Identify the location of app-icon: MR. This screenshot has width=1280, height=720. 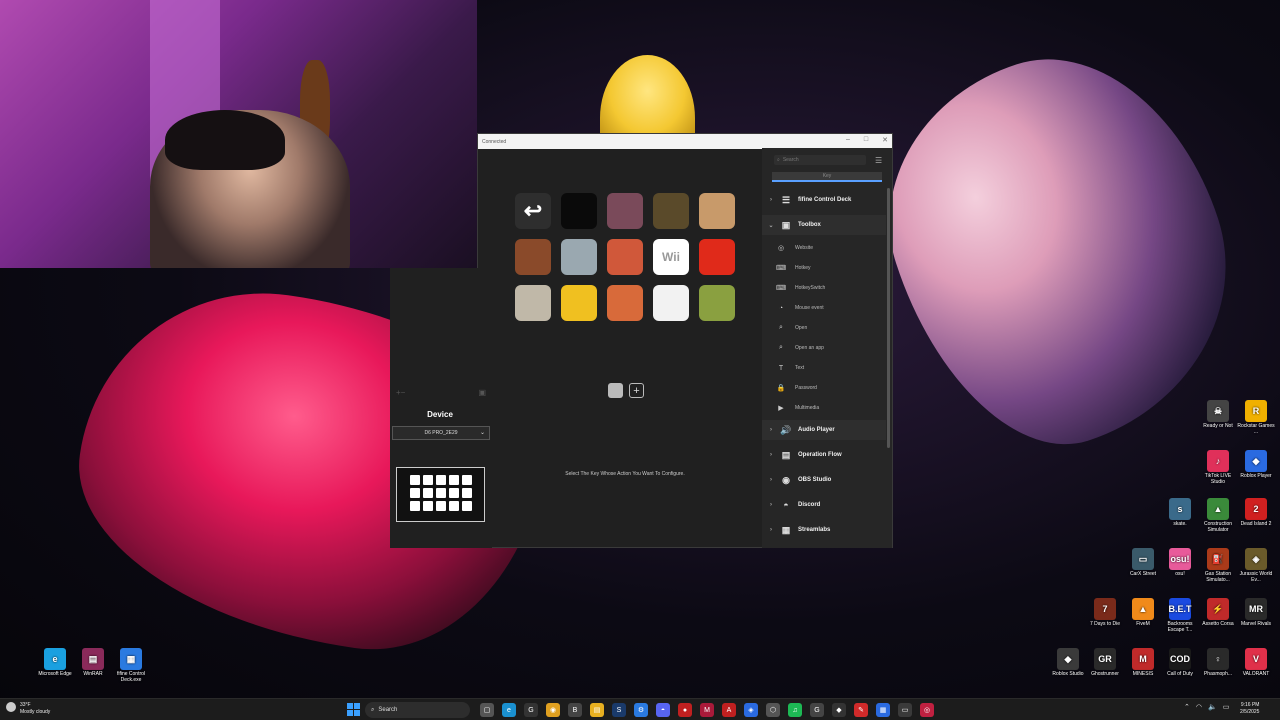
(1256, 609).